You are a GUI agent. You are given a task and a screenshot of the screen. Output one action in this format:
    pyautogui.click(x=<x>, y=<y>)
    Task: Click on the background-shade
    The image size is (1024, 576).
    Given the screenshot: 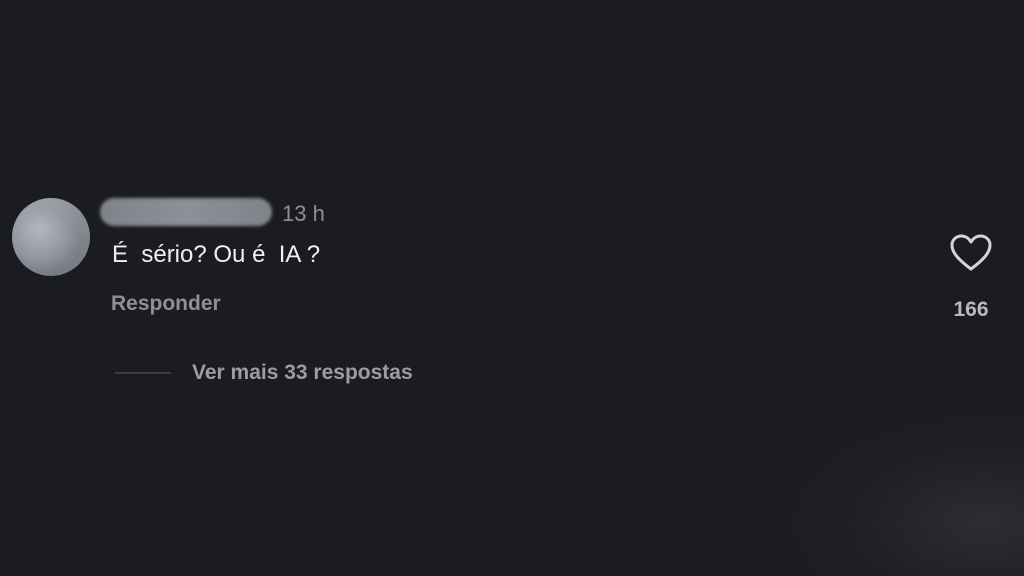 What is the action you would take?
    pyautogui.click(x=894, y=488)
    